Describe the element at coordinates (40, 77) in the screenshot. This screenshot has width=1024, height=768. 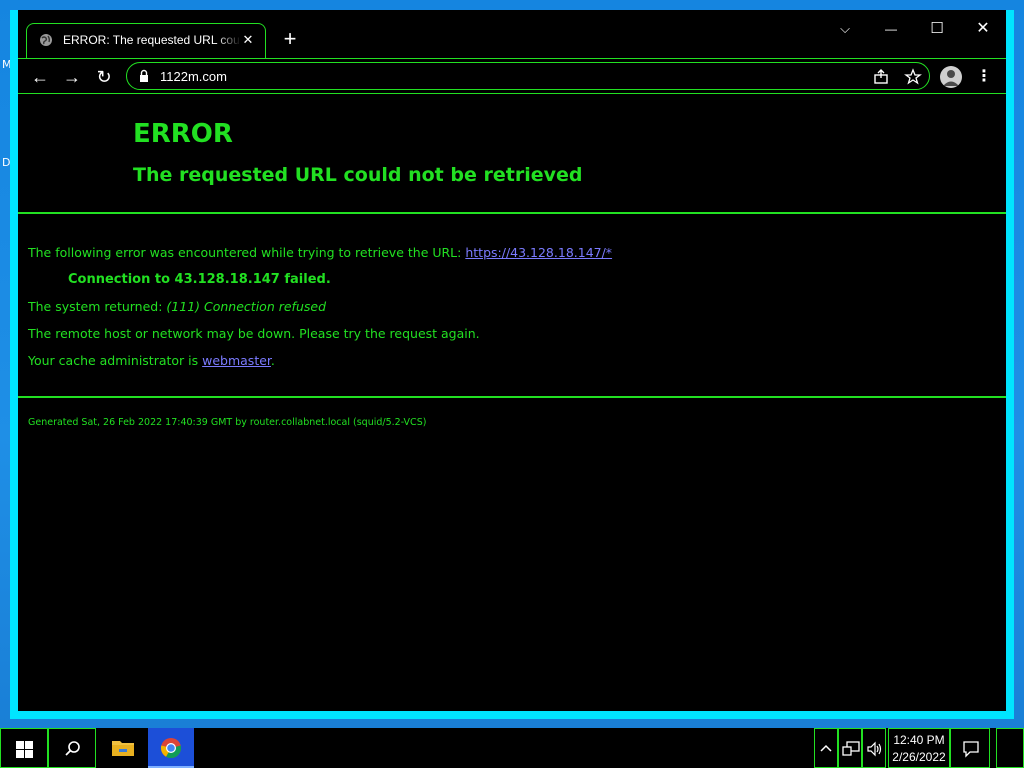
I see `back-button: ←` at that location.